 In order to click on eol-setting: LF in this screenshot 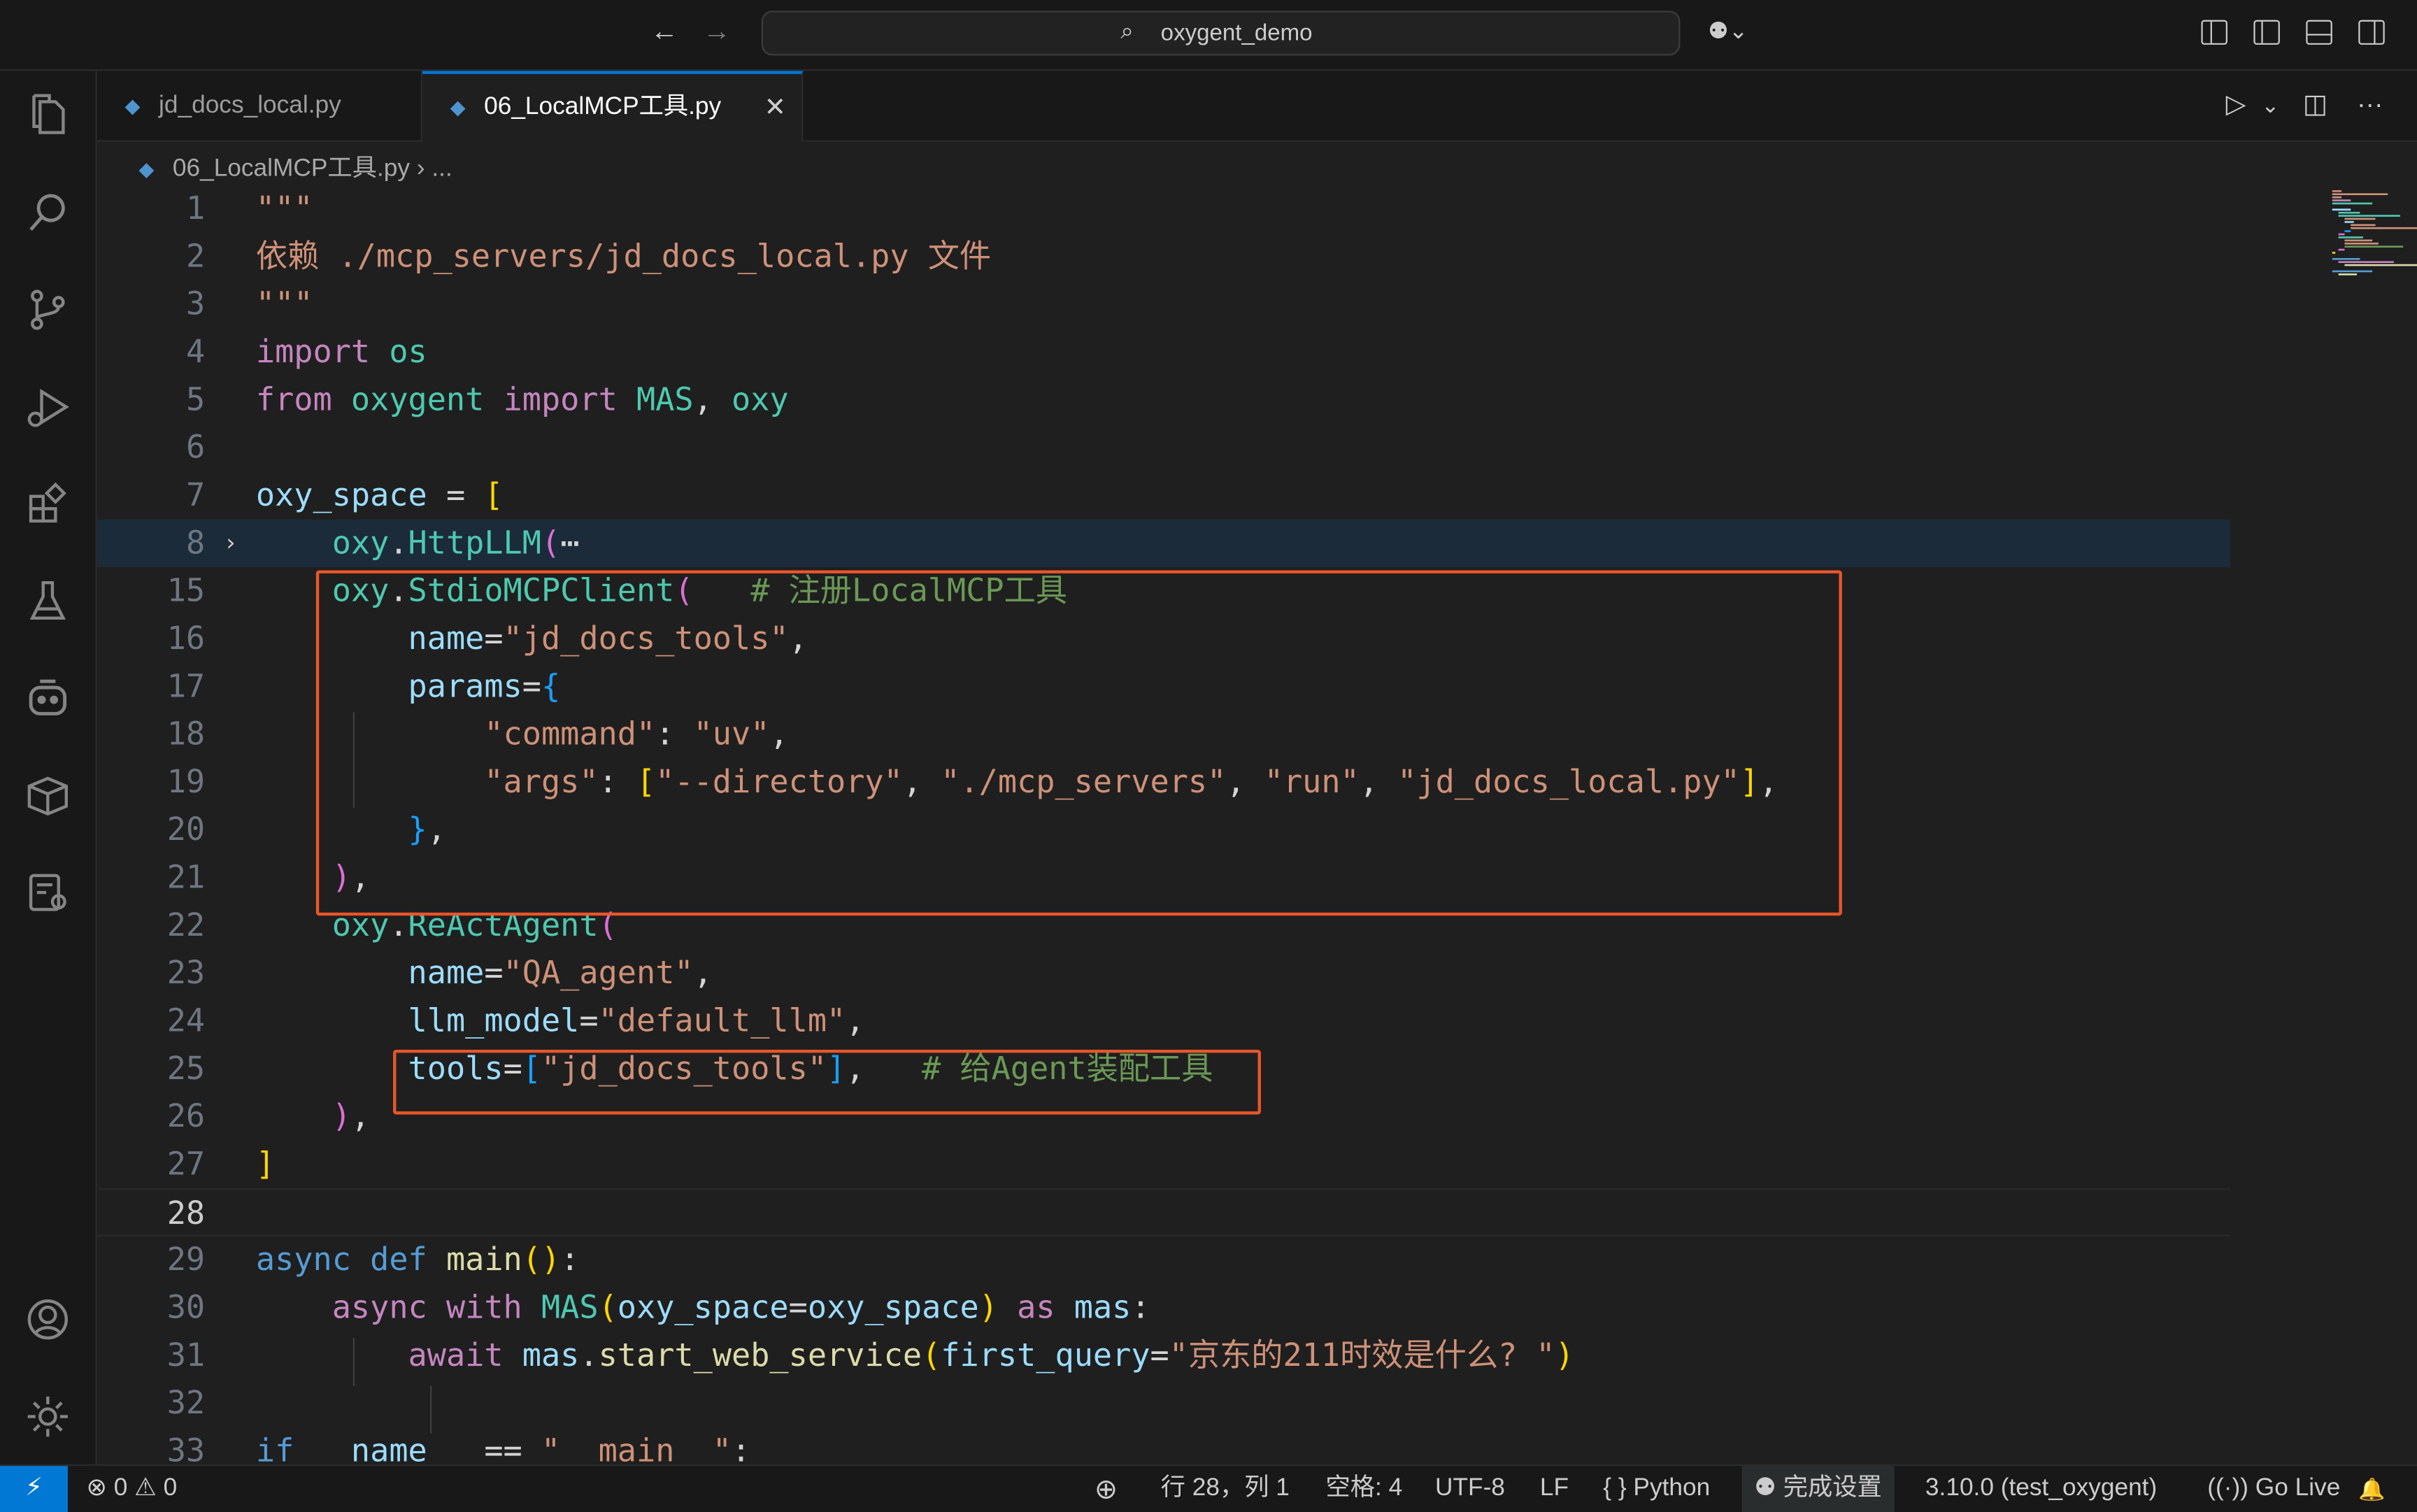, I will do `click(1554, 1489)`.